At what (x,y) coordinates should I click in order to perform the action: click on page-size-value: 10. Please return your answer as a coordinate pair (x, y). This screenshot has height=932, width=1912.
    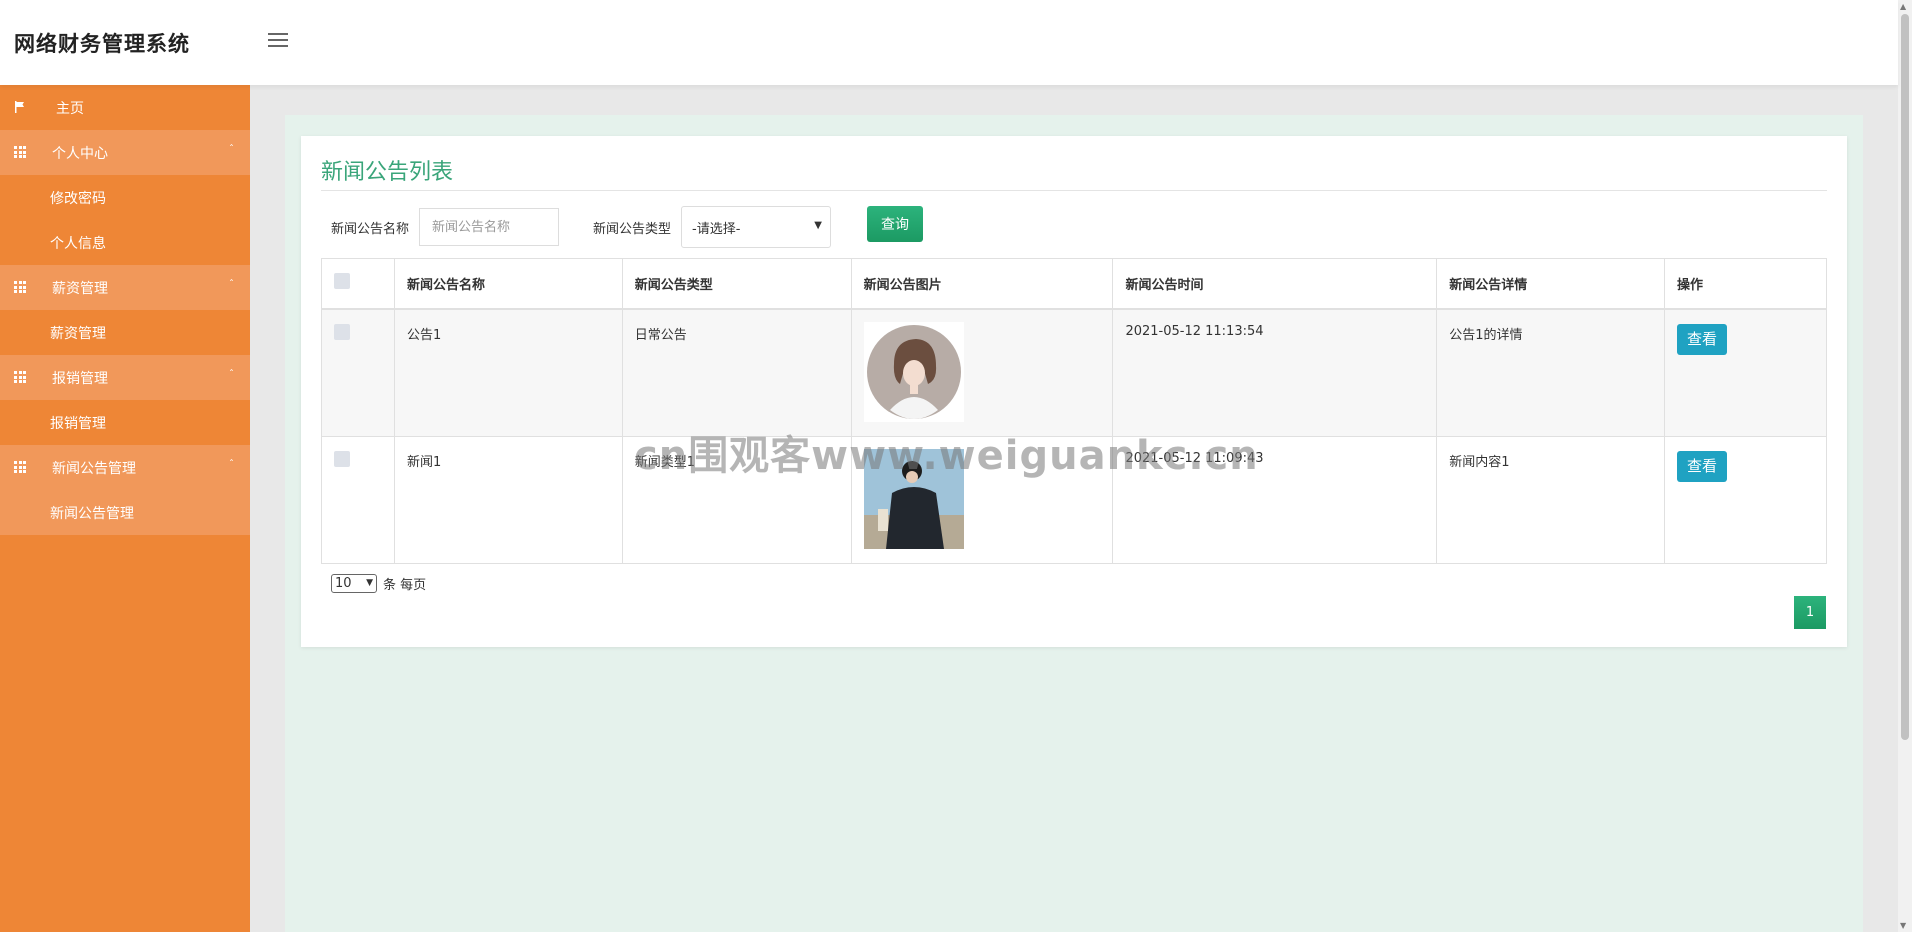
    Looking at the image, I should click on (343, 583).